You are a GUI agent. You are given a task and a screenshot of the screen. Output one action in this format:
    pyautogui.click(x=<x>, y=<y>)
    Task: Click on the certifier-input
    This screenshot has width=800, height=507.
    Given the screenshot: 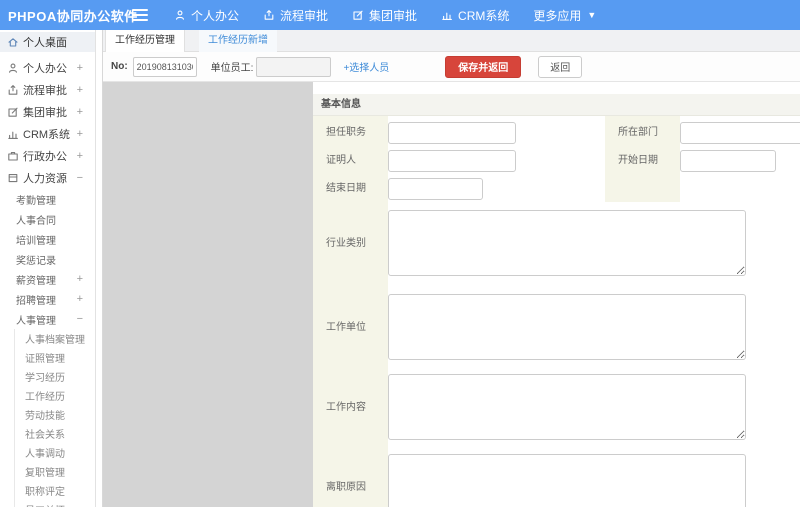 What is the action you would take?
    pyautogui.click(x=452, y=161)
    